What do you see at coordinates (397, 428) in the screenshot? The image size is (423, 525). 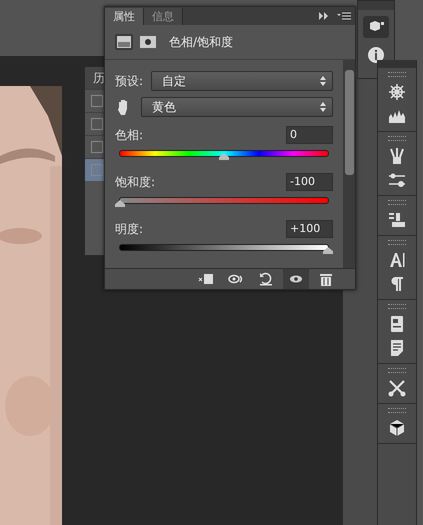 I see `cube-icon` at bounding box center [397, 428].